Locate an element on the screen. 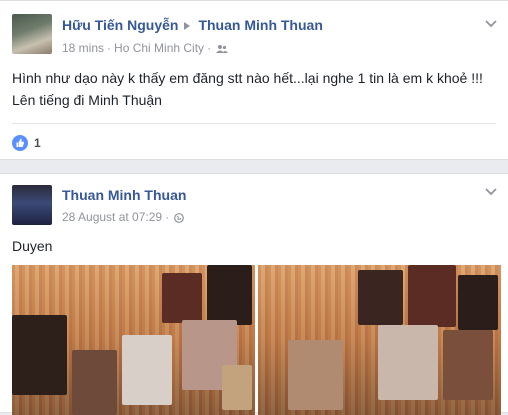 The width and height of the screenshot is (508, 415). target-name-link: Thuan Minh Thuan is located at coordinates (260, 25).